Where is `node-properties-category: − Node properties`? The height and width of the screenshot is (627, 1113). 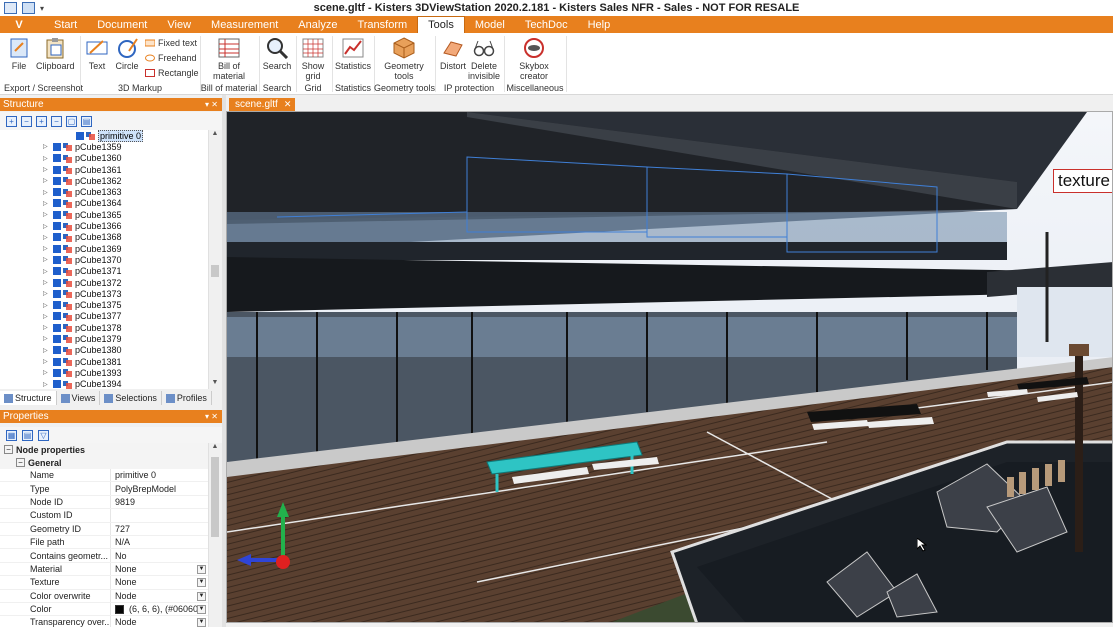
node-properties-category: − Node properties is located at coordinates (104, 449).